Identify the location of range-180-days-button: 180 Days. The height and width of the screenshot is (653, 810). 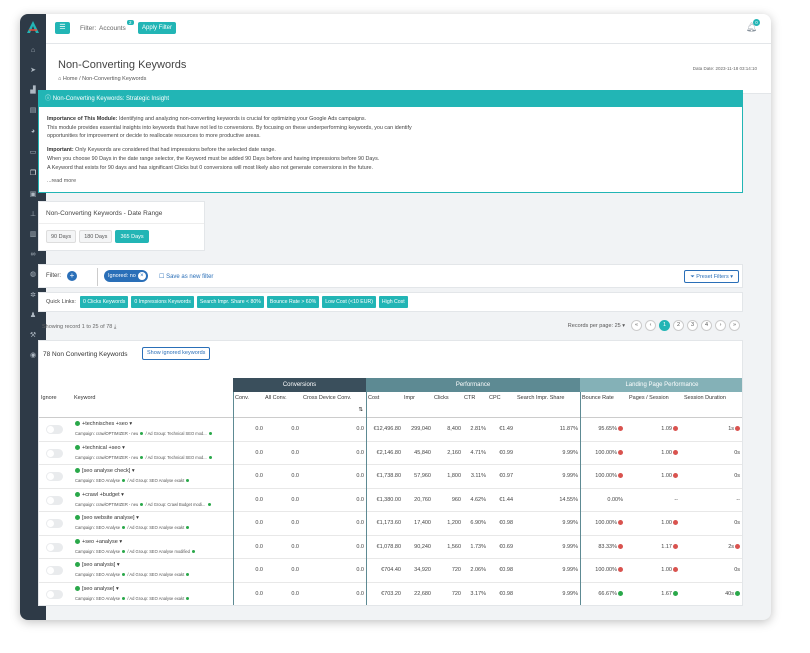
(96, 236).